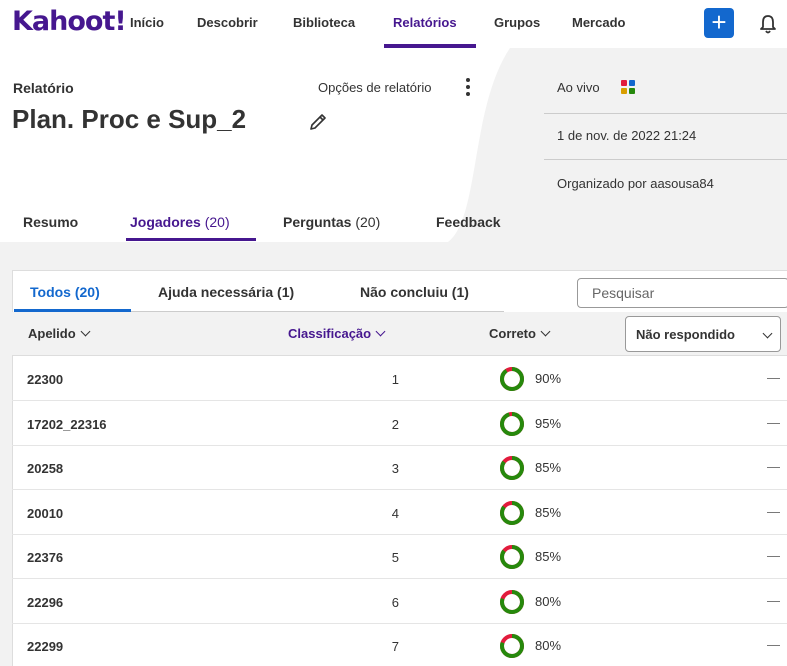  I want to click on player-nickname: 17202_22316, so click(67, 424).